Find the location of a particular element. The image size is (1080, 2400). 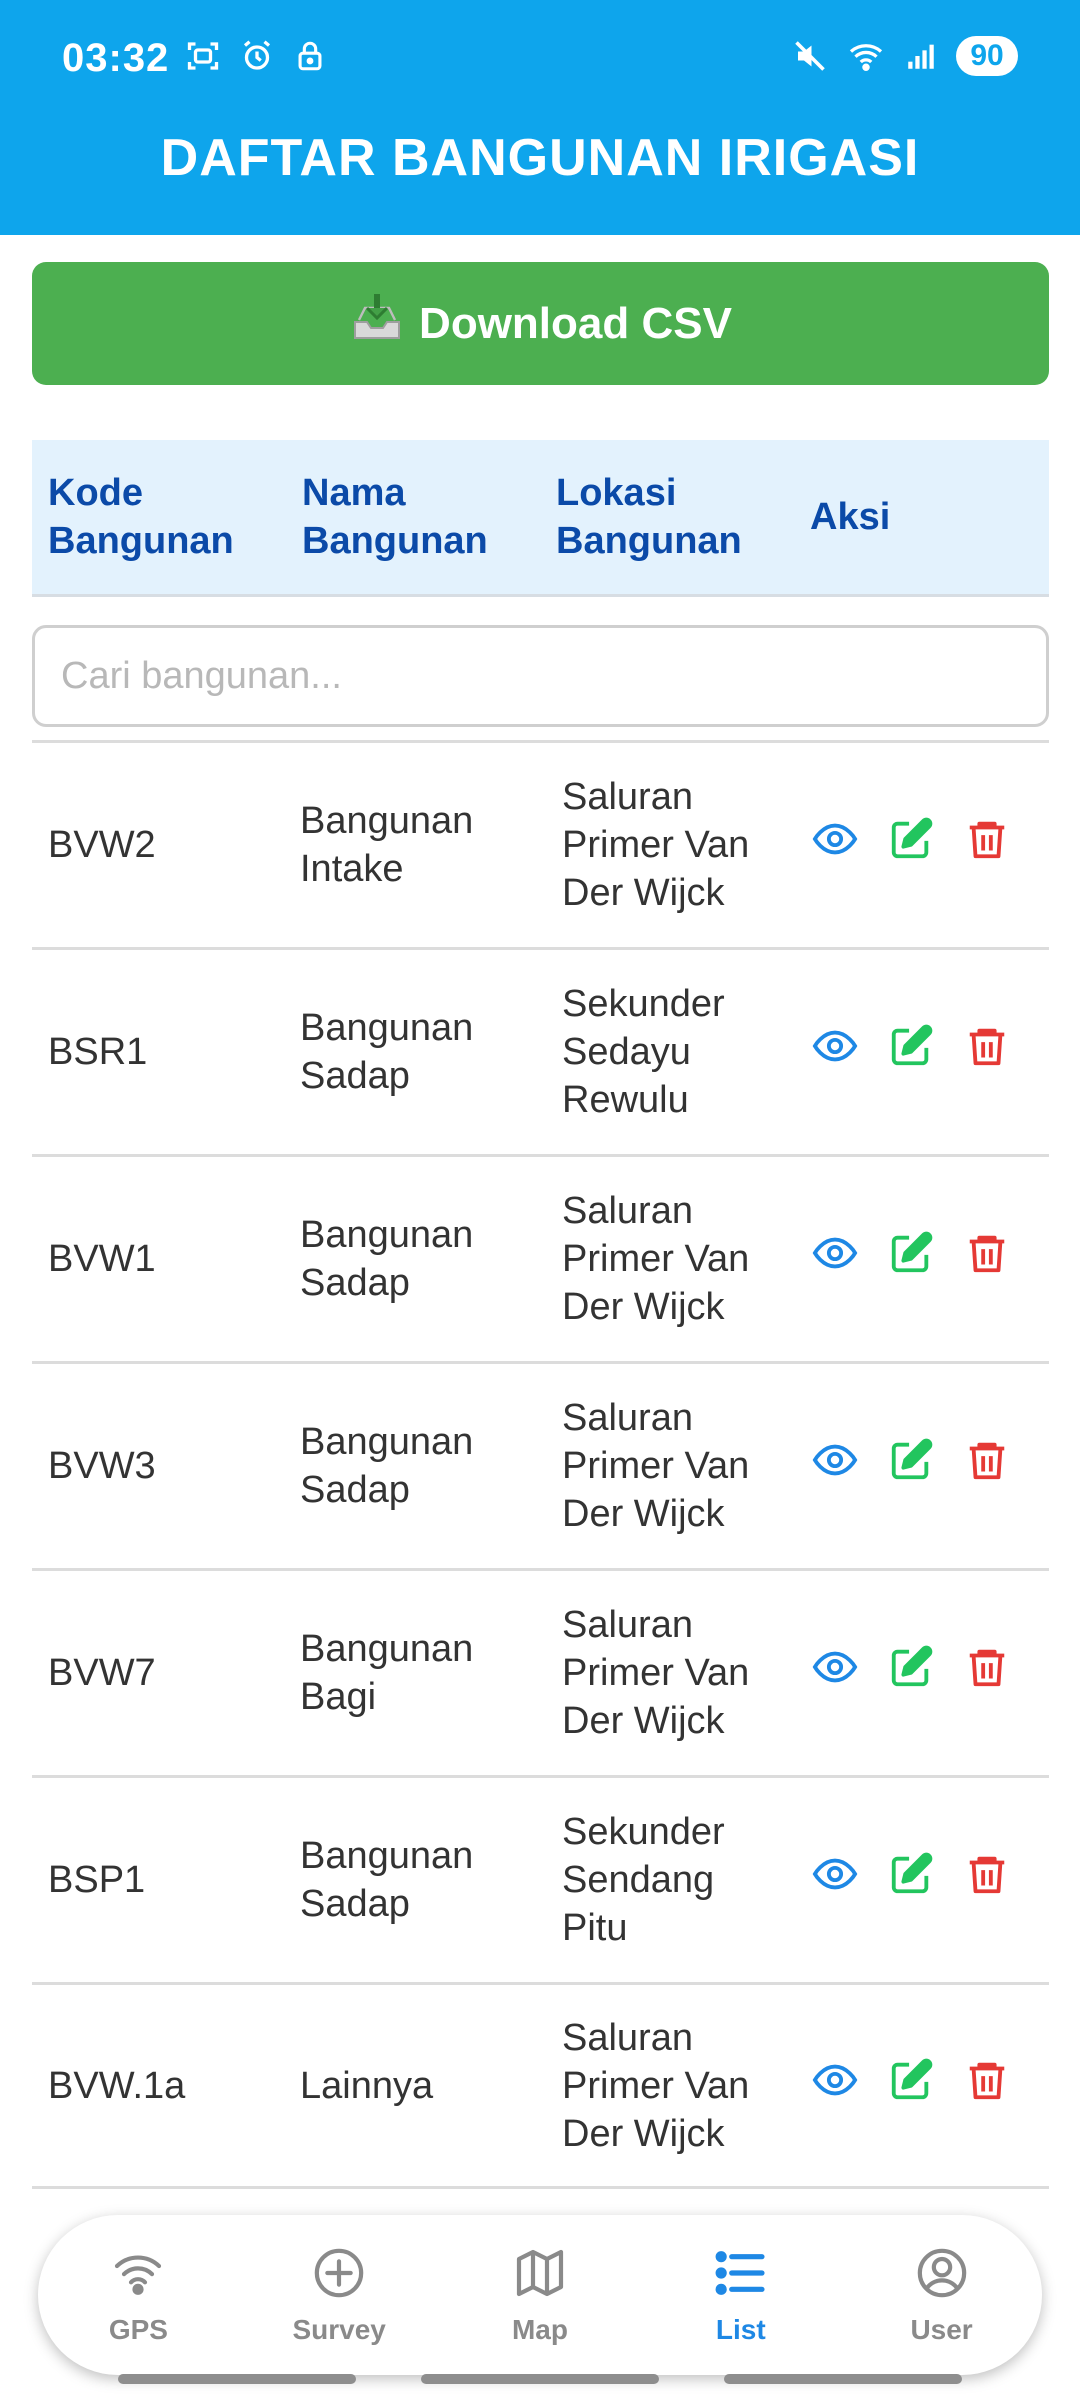

download-tray-icon is located at coordinates (377, 323).